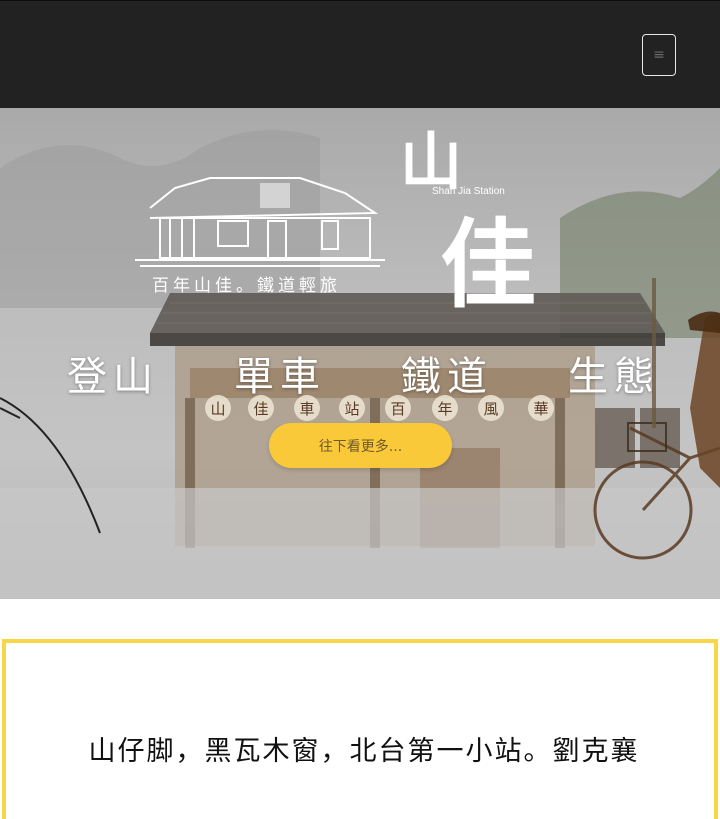  I want to click on category-ecology: 生態, so click(614, 373).